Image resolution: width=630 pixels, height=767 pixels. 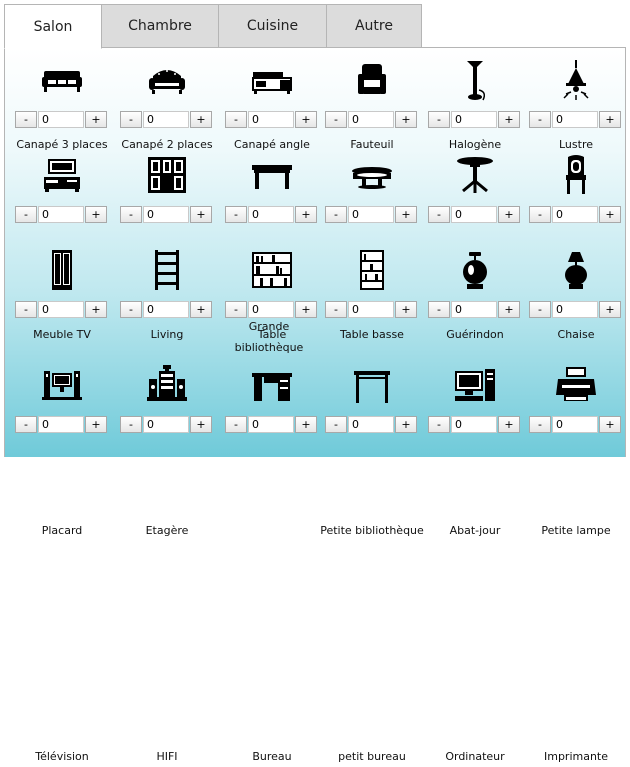 What do you see at coordinates (272, 563) in the screenshot?
I see `furniture-item: -+Bureau` at bounding box center [272, 563].